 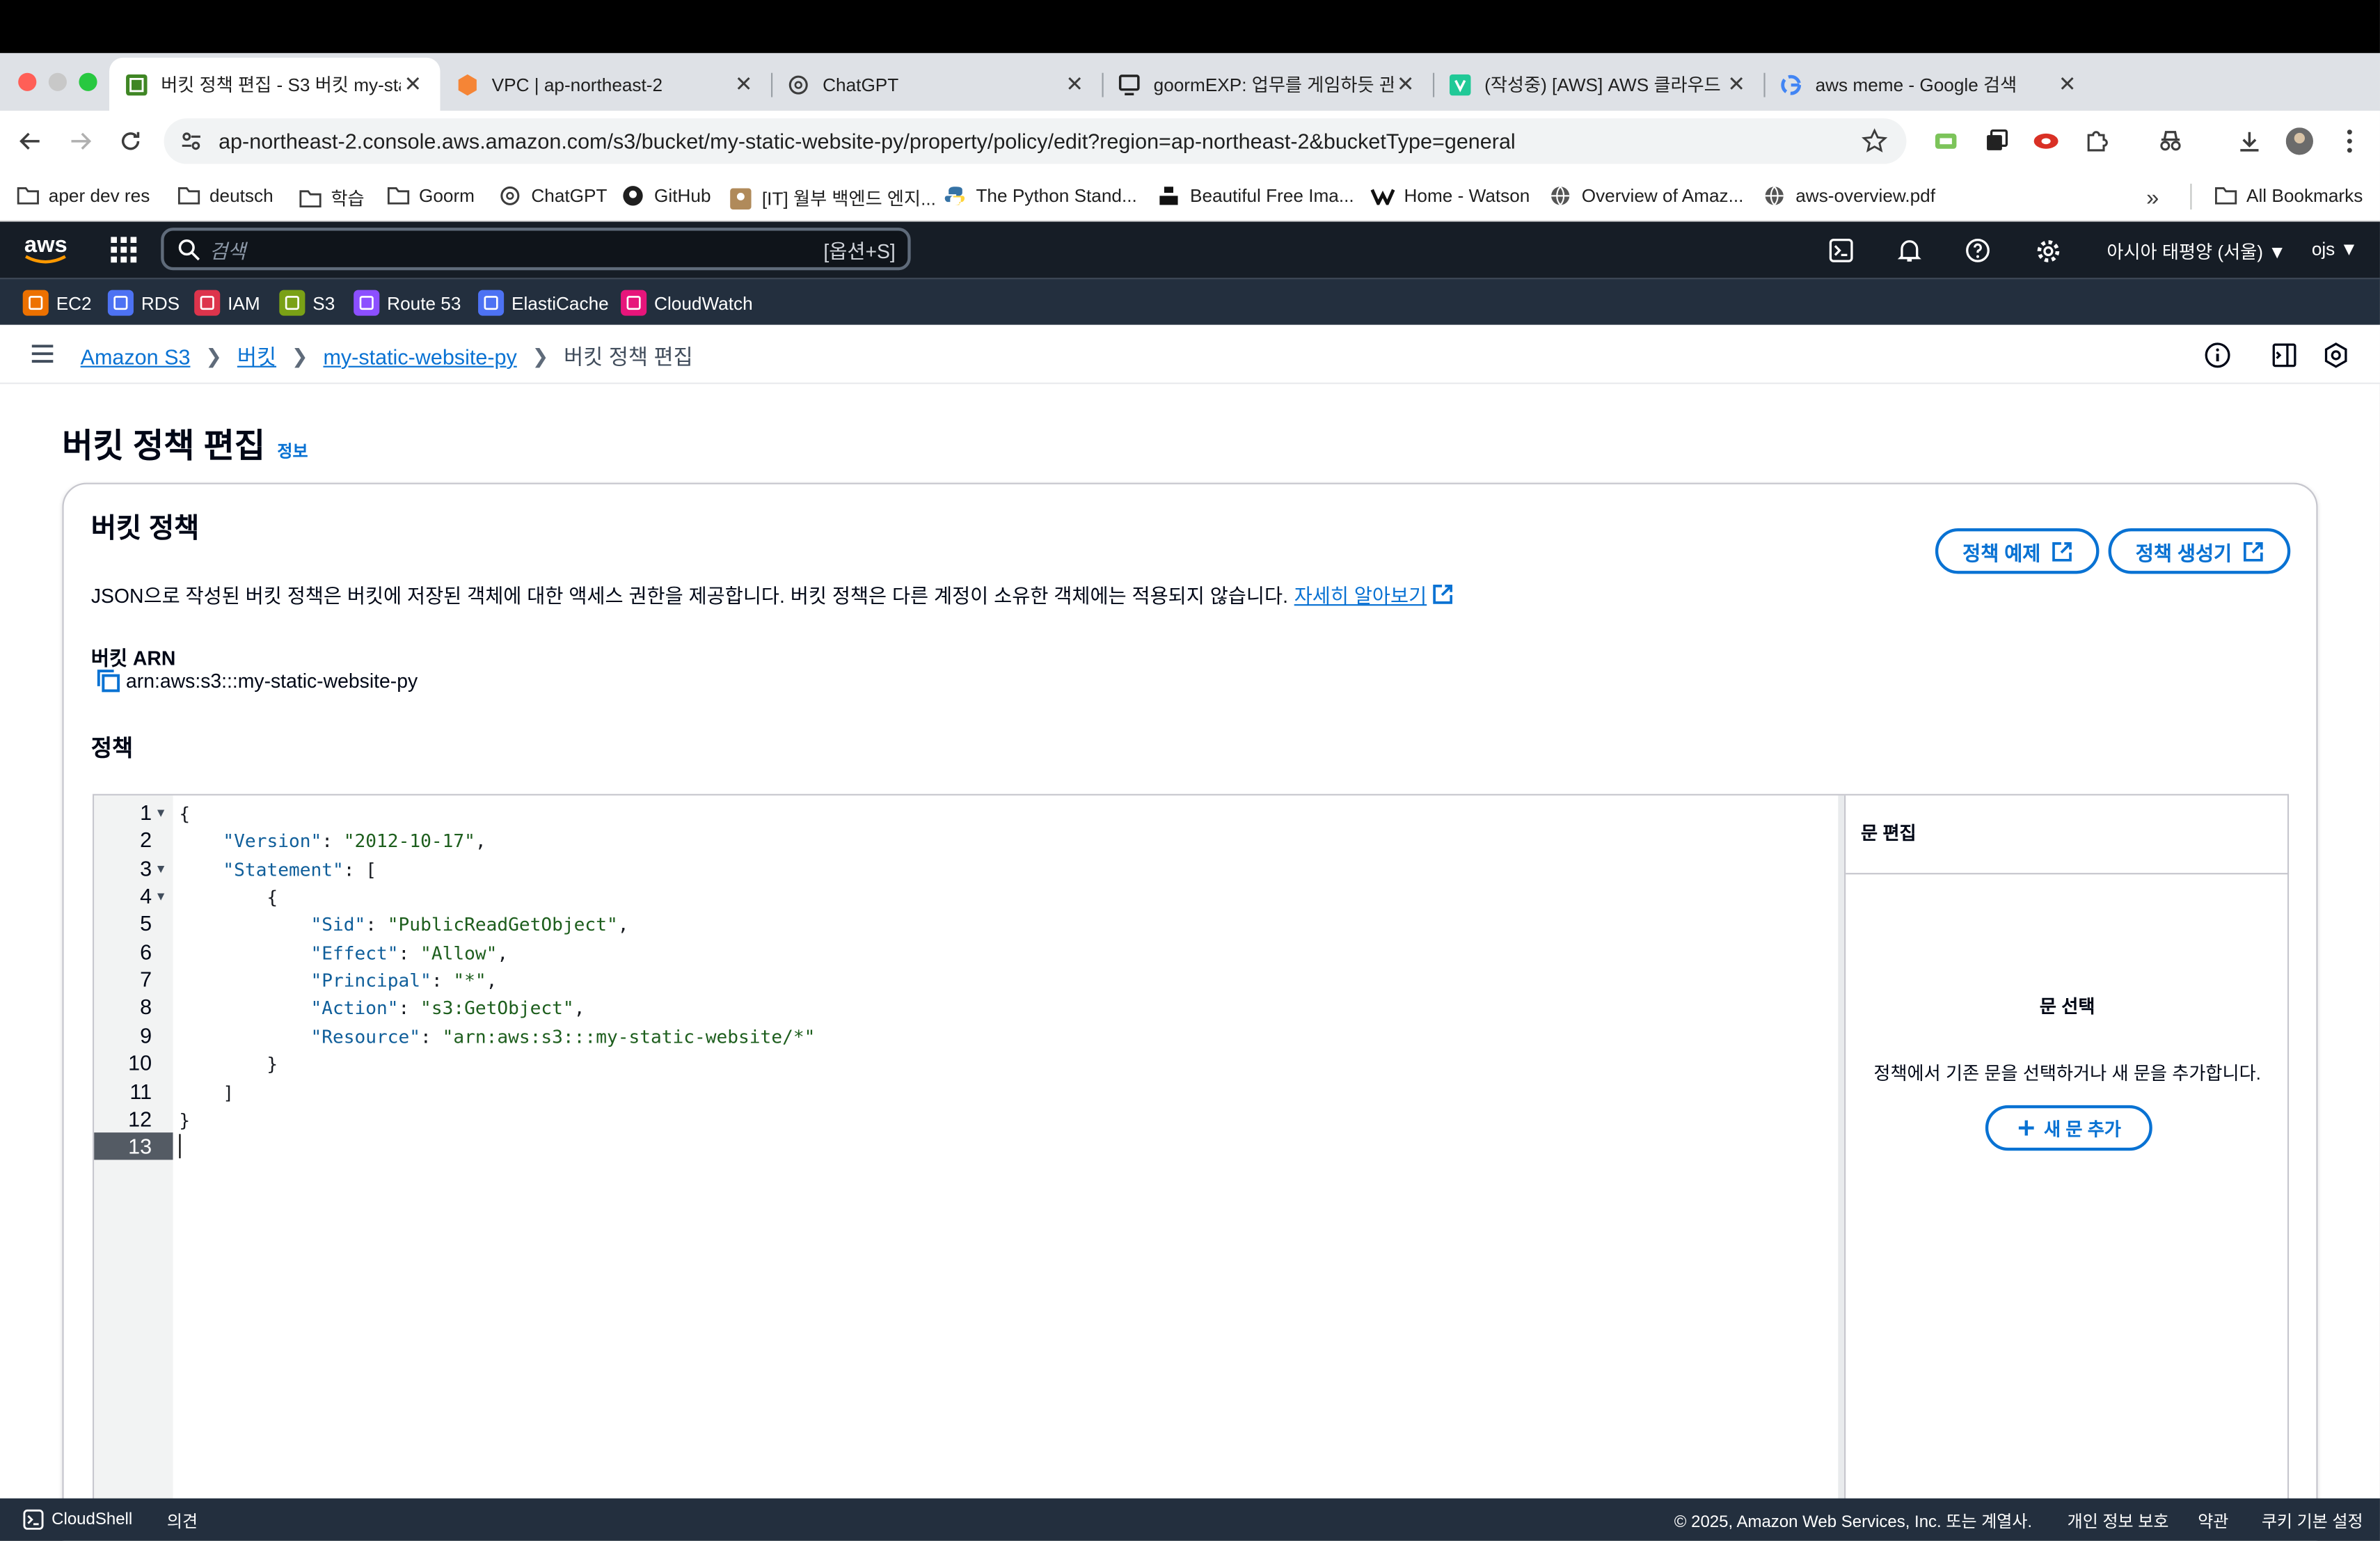 I want to click on bookmark-item: 학습, so click(x=331, y=198).